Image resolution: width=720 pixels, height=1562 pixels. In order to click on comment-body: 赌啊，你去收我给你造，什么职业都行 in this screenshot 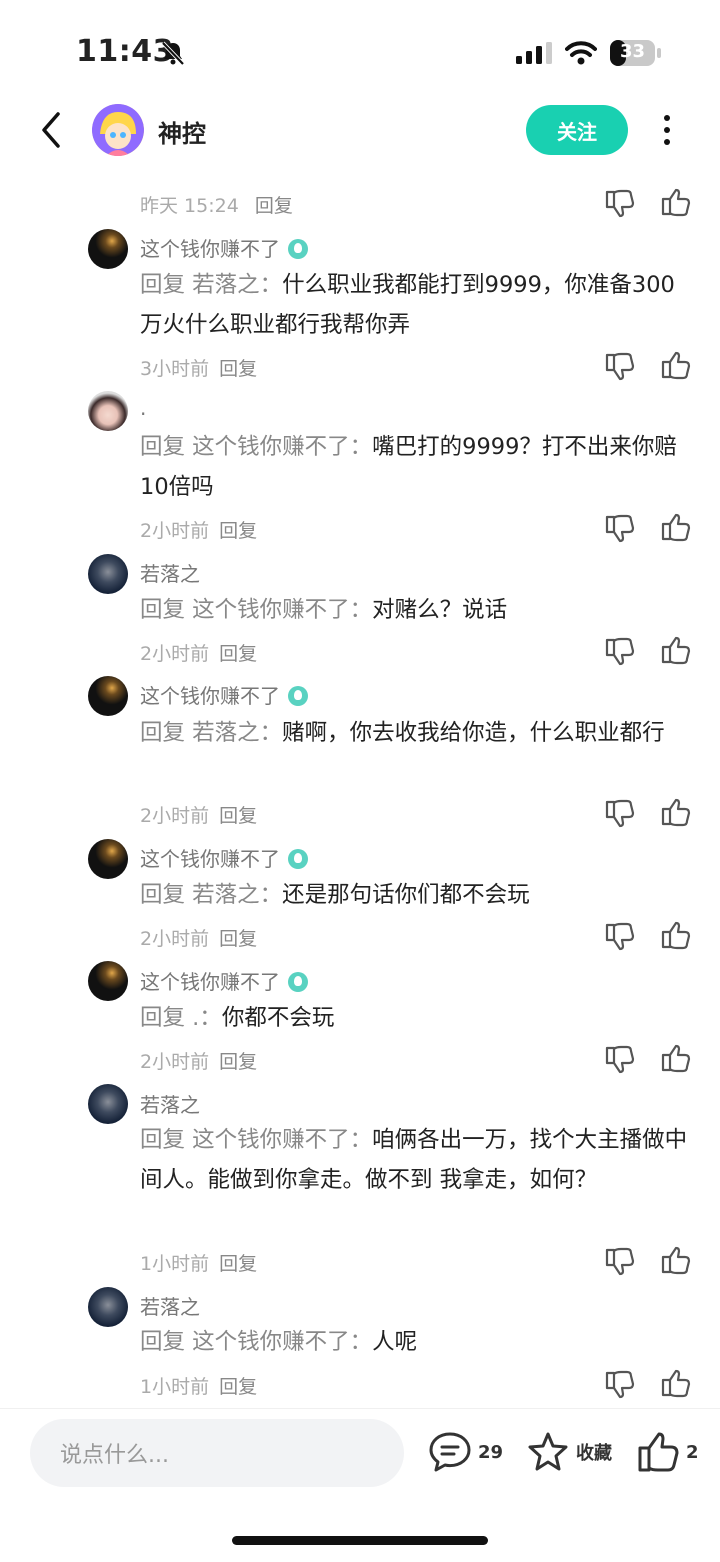, I will do `click(473, 733)`.